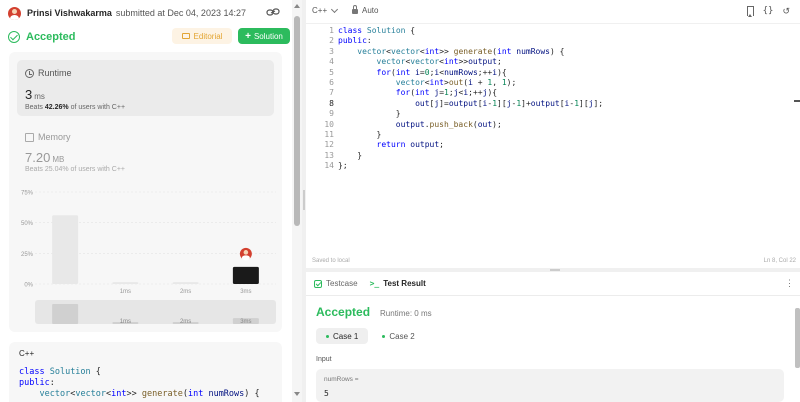 This screenshot has height=402, width=800. Describe the element at coordinates (268, 36) in the screenshot. I see `solution-label: Solution` at that location.